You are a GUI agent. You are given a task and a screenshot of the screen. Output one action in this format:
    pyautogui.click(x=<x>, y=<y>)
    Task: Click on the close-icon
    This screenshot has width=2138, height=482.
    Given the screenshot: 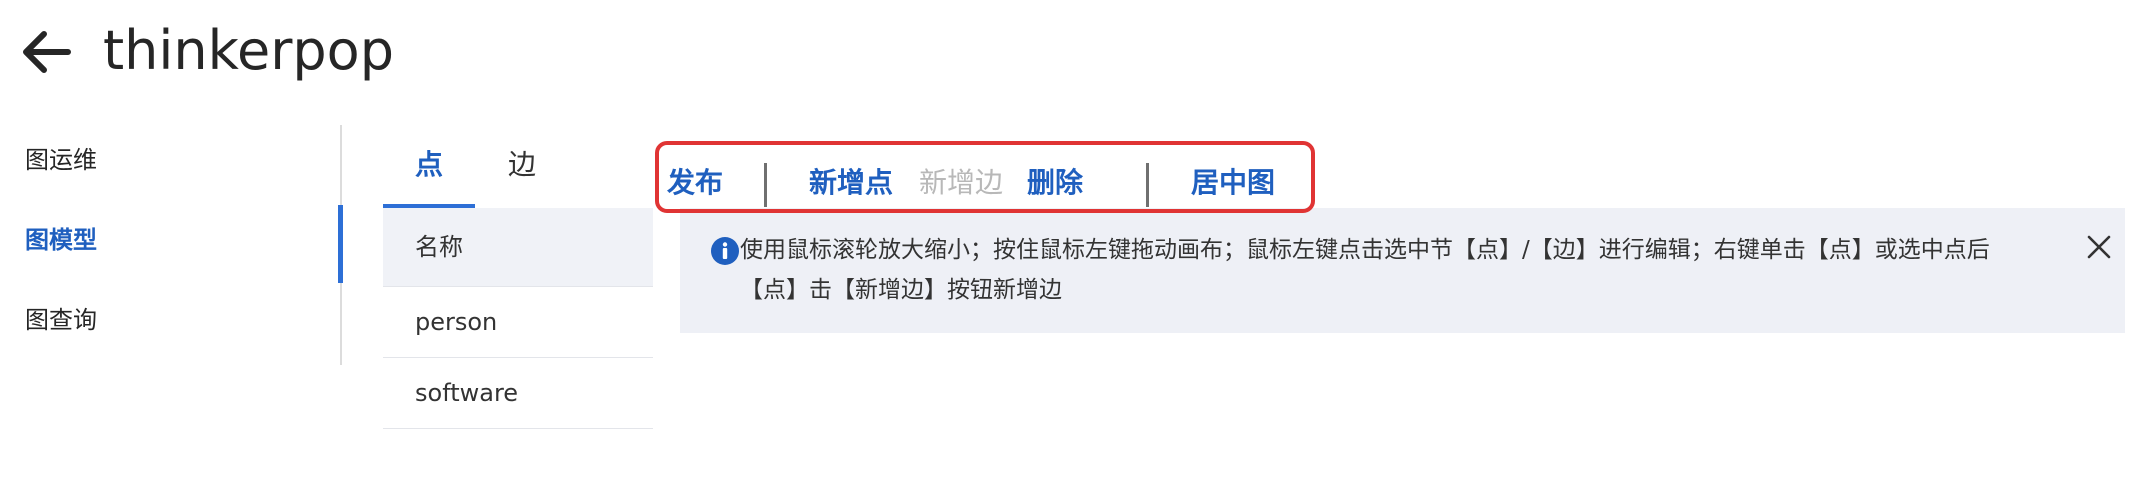 What is the action you would take?
    pyautogui.click(x=2099, y=247)
    